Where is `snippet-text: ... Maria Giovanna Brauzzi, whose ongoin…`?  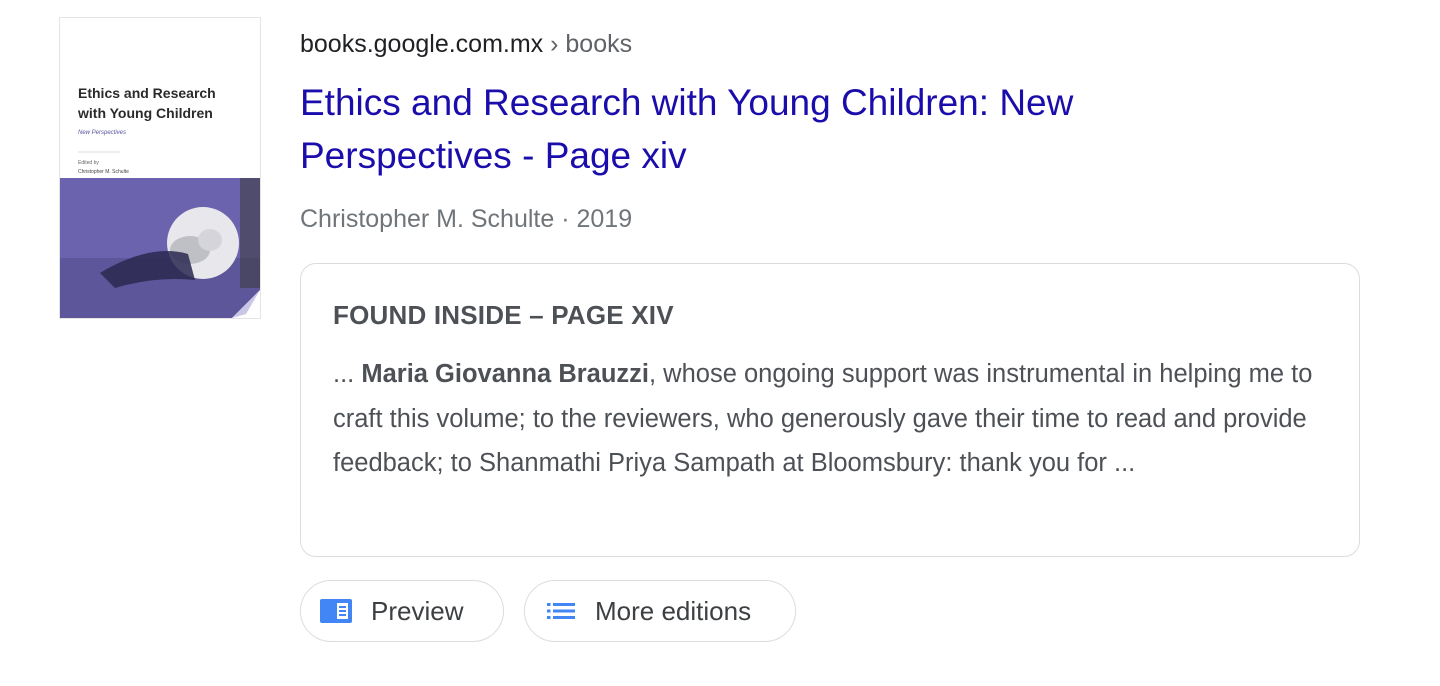 snippet-text: ... Maria Giovanna Brauzzi, whose ongoin… is located at coordinates (833, 419).